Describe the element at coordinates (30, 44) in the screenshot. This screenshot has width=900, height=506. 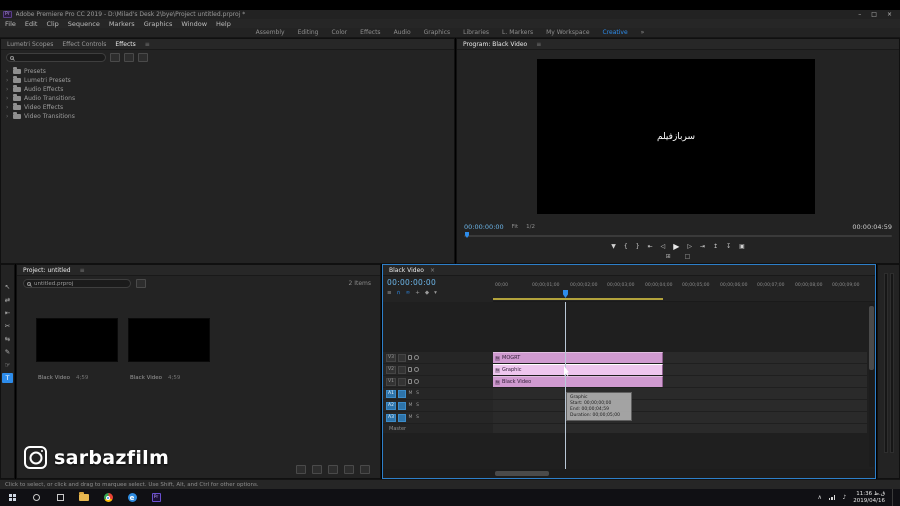
I see `tab-lumetri-scopes: Lumetri Scopes` at that location.